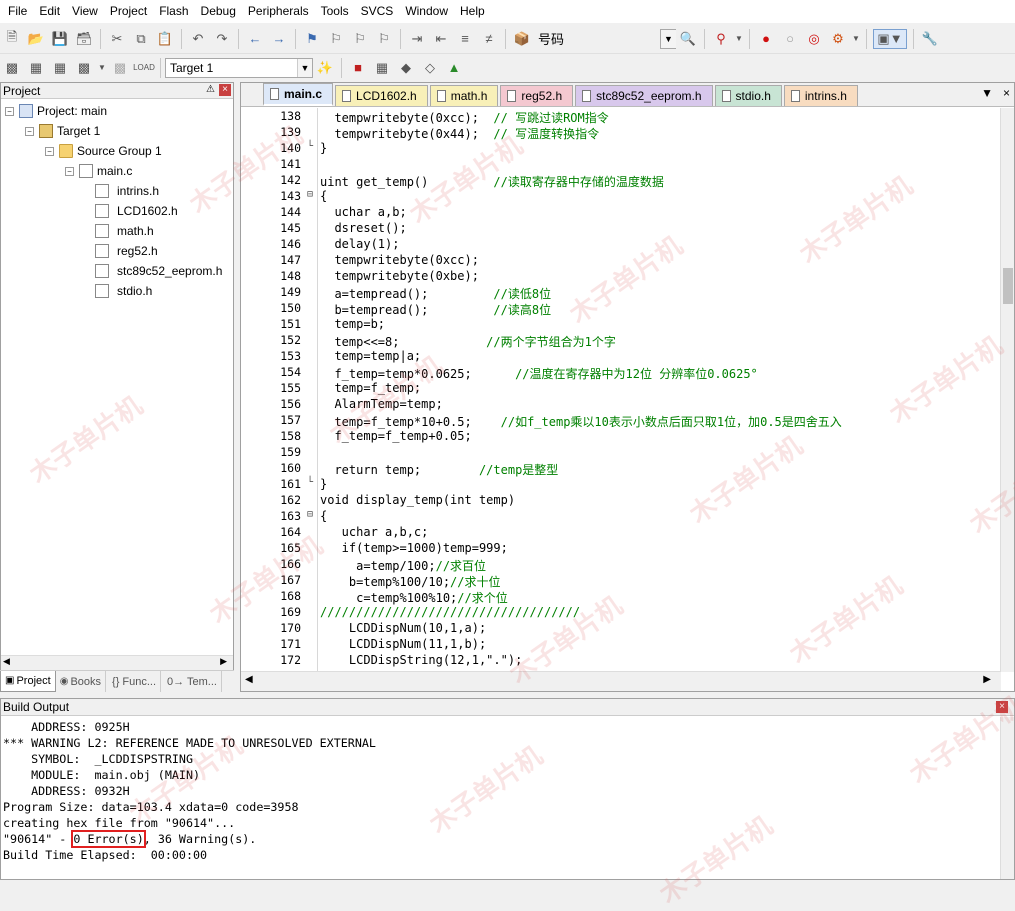  Describe the element at coordinates (128, 11) in the screenshot. I see `menu-item: Project` at that location.